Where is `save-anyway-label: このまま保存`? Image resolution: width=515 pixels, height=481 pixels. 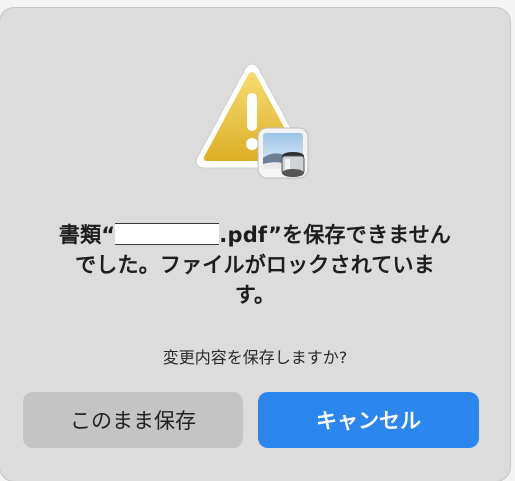
save-anyway-label: このまま保存 is located at coordinates (133, 421).